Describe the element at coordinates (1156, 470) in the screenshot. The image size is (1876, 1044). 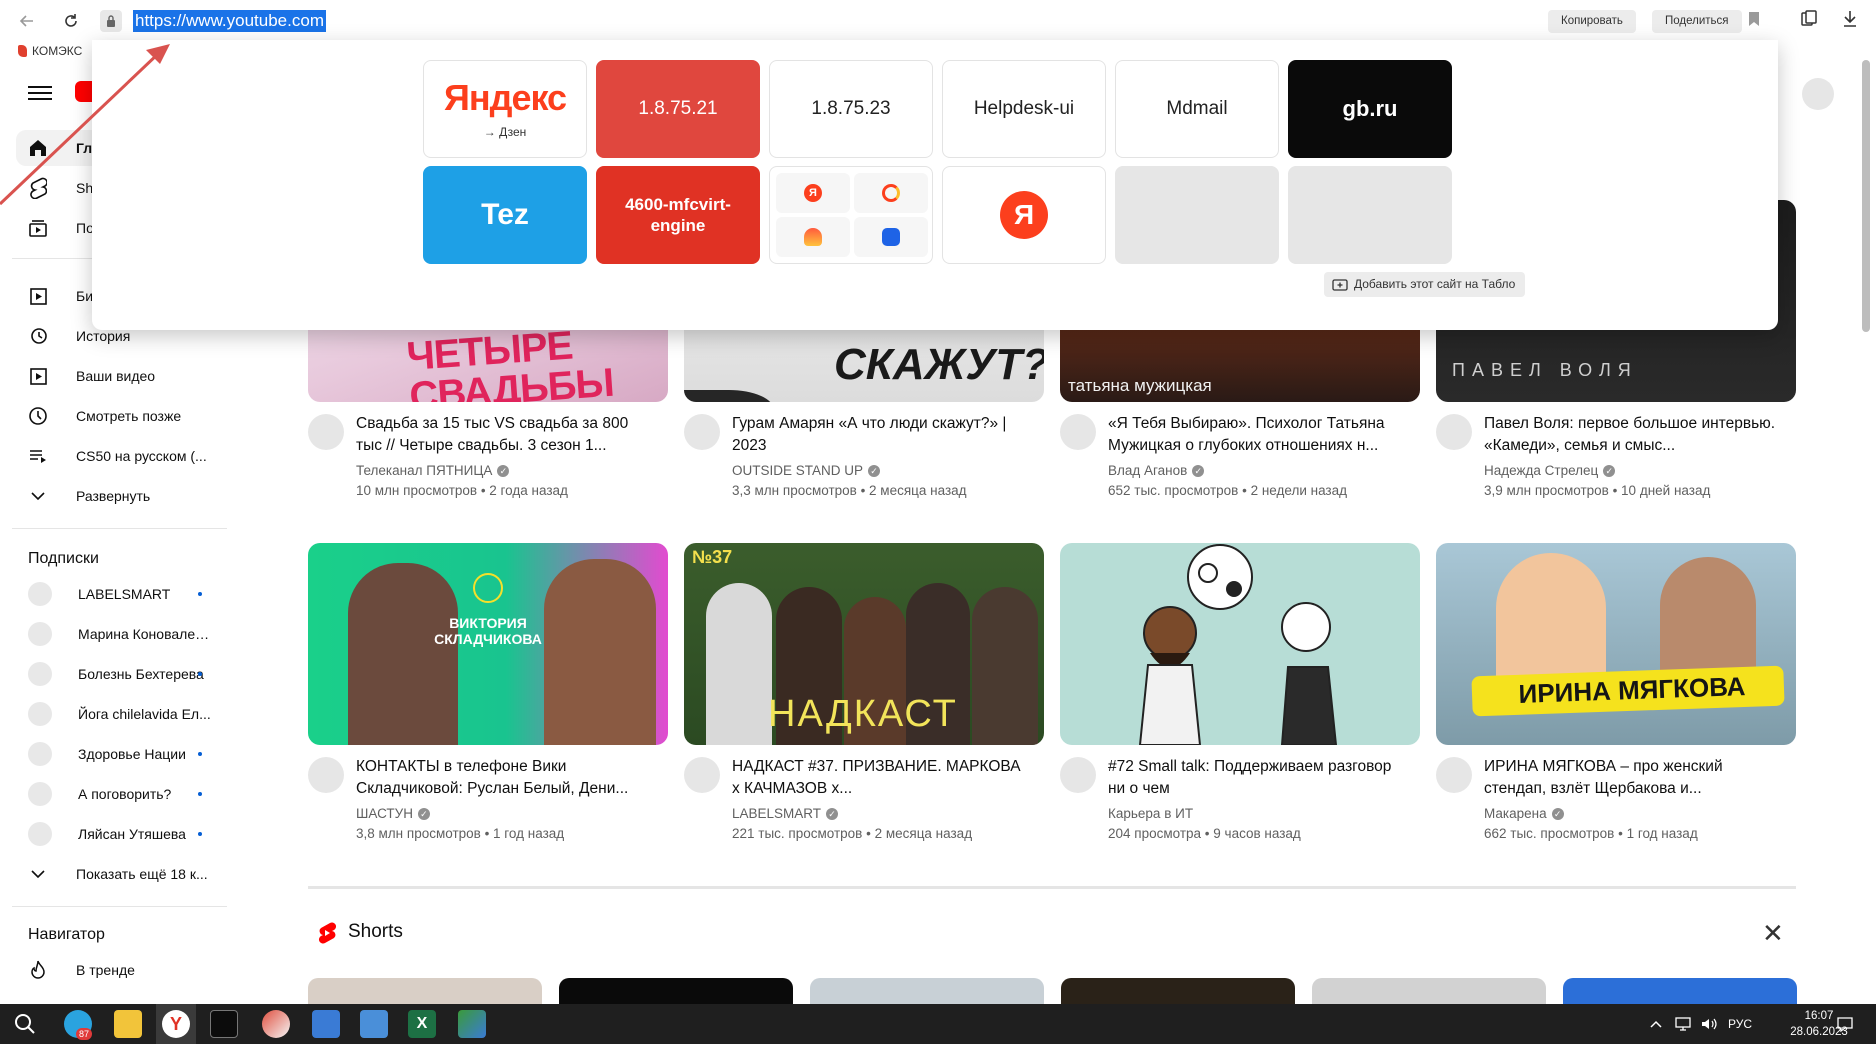
I see `video-channel: Влад Аганов ✓` at that location.